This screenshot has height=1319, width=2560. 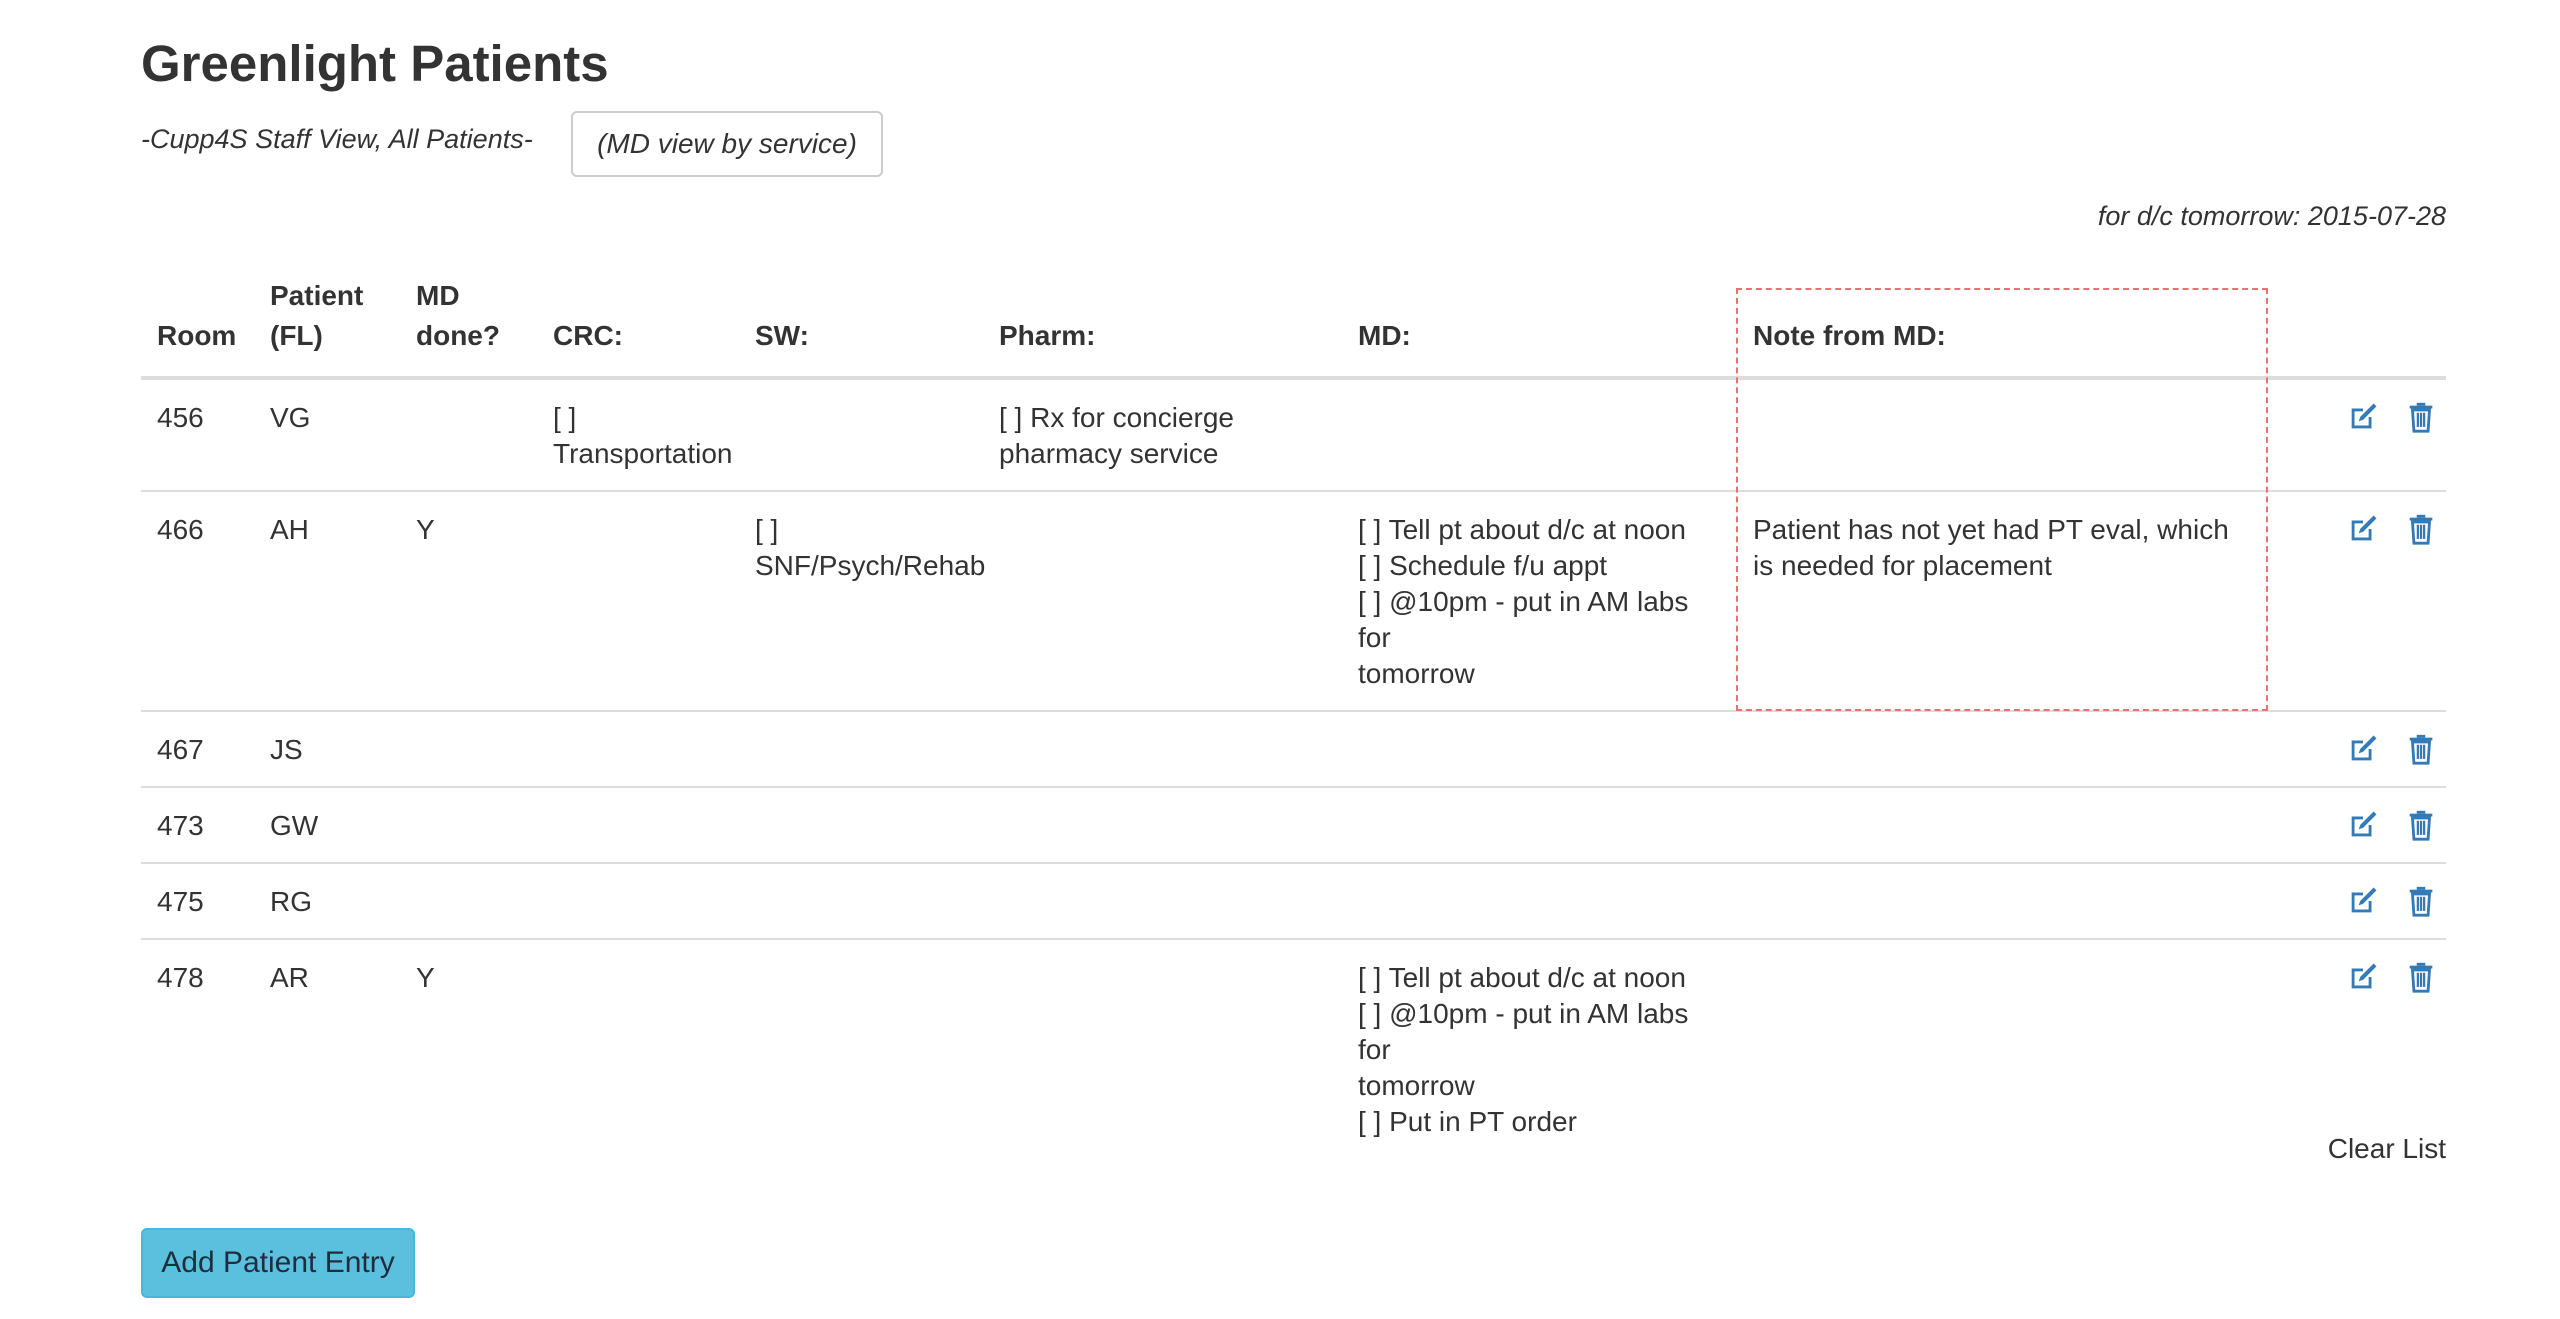 I want to click on table-row: 475 RG, so click(x=1293, y=900).